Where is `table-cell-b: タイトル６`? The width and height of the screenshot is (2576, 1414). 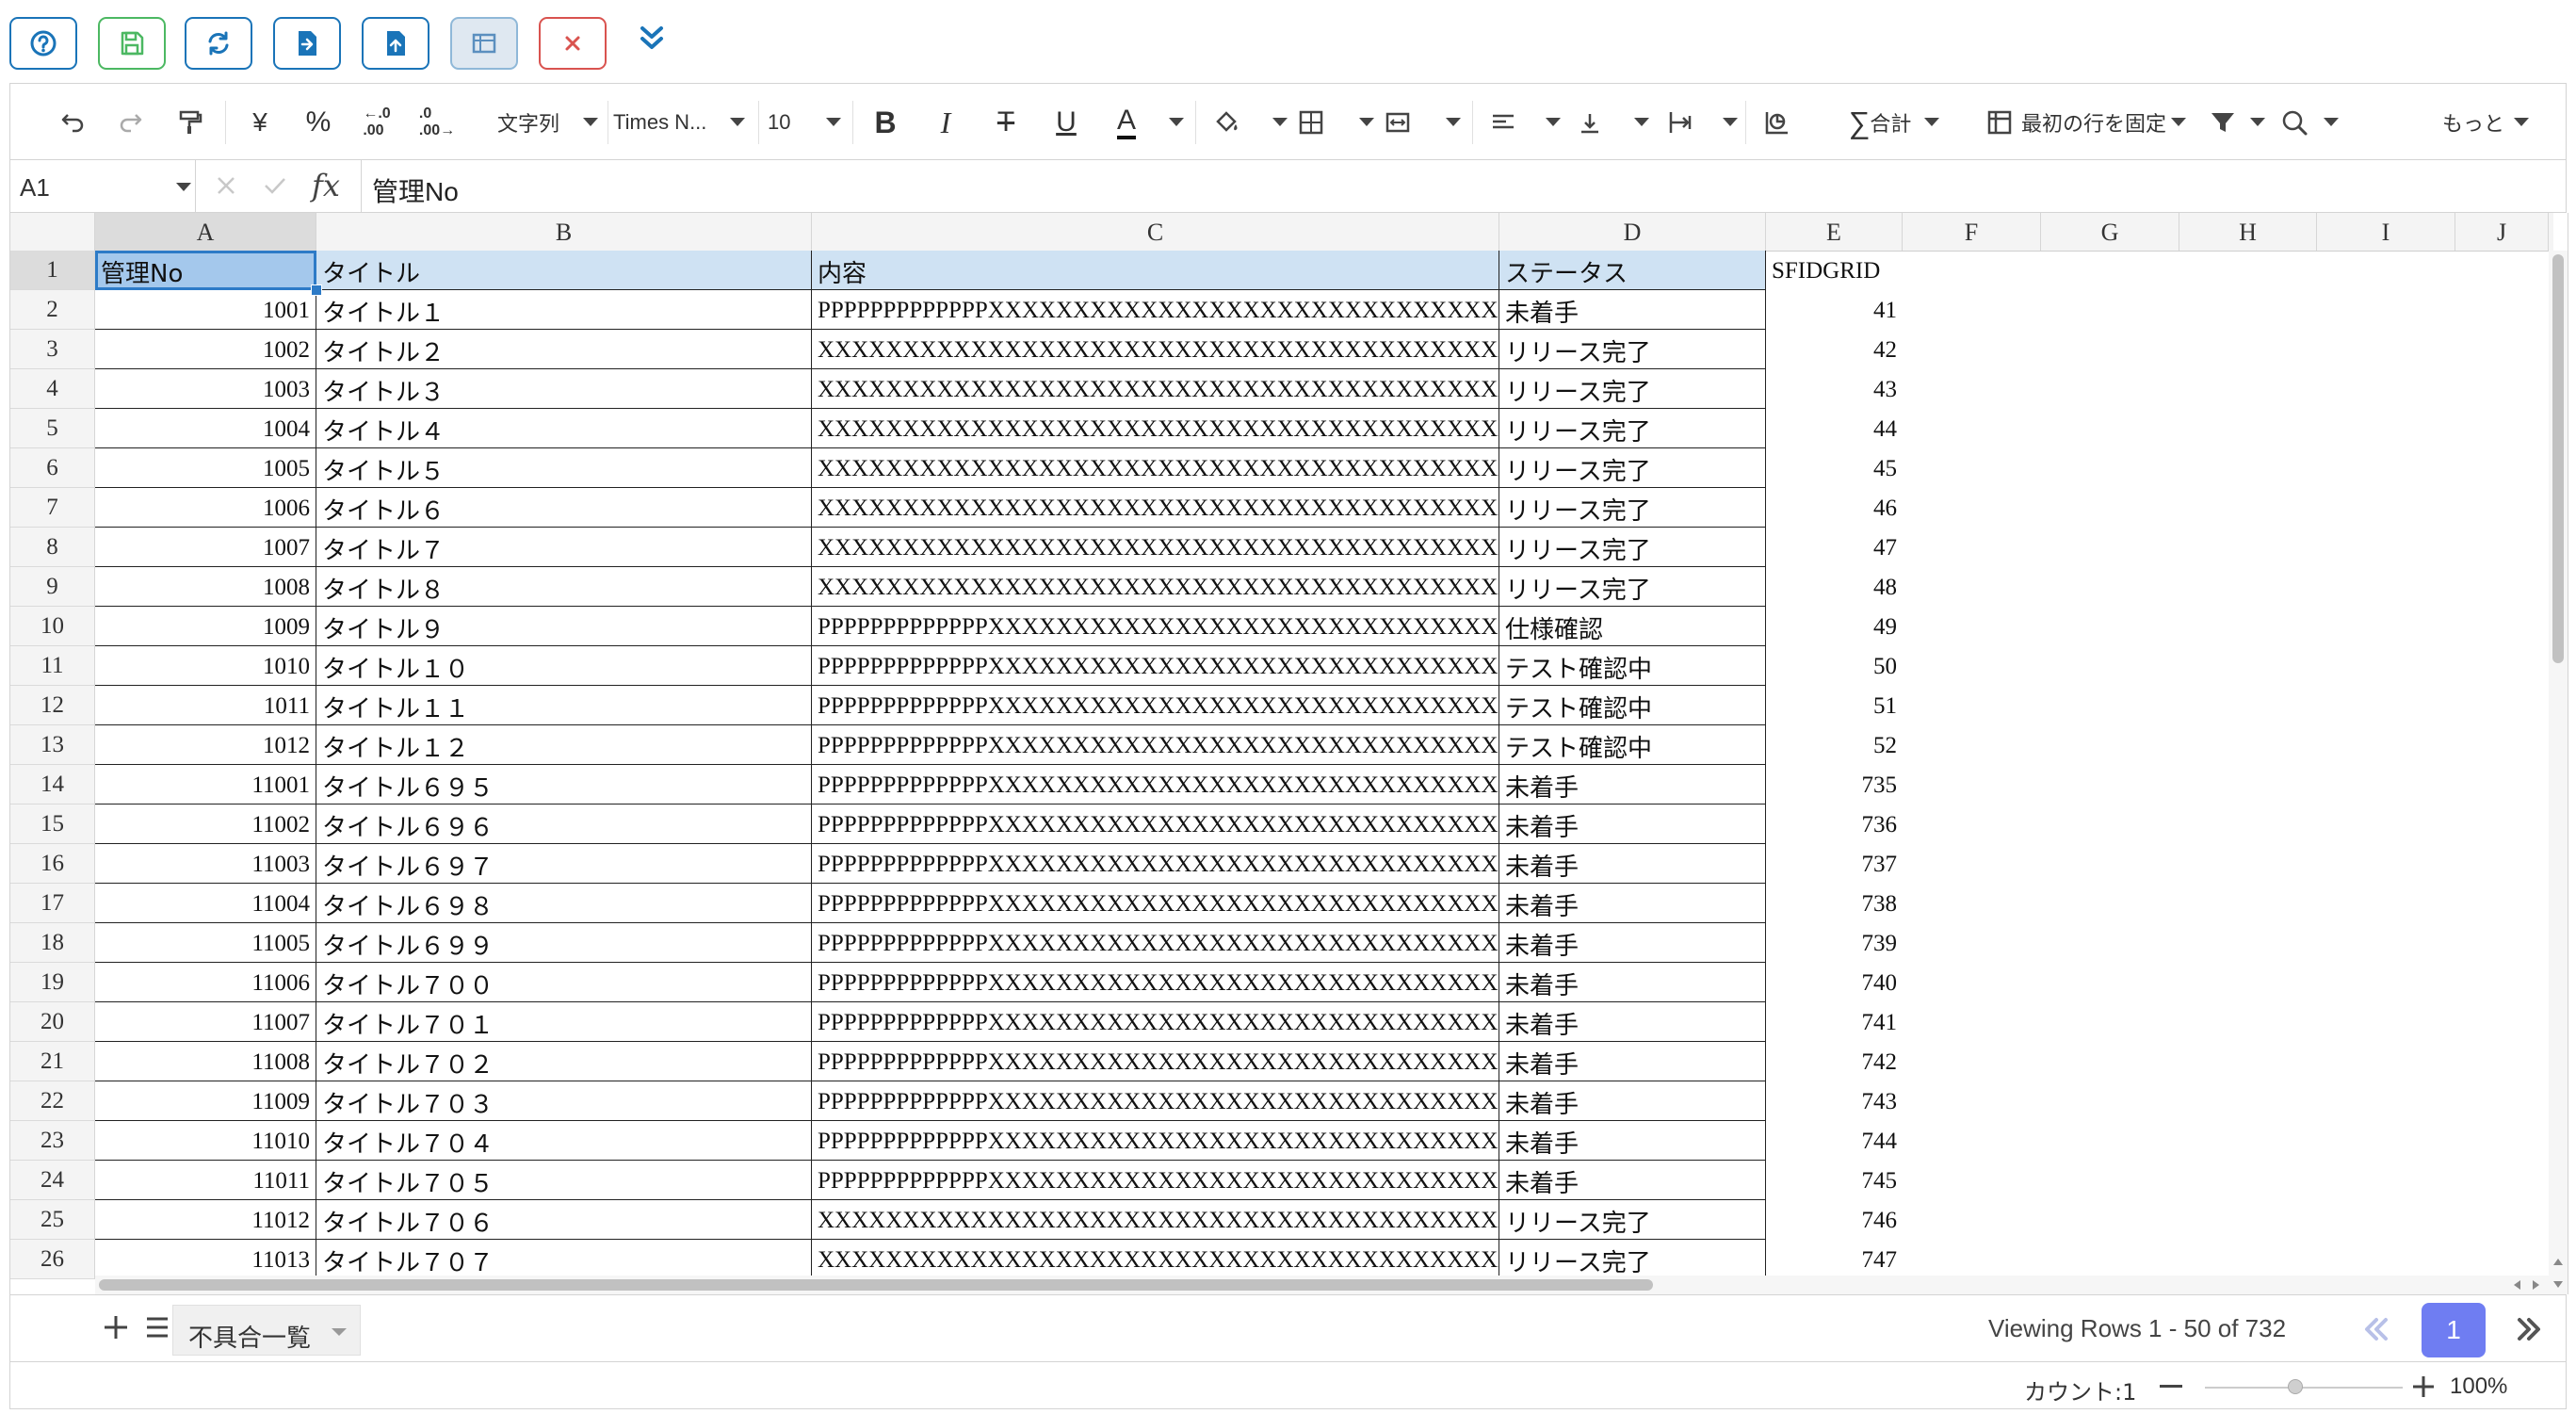
table-cell-b: タイトル６ is located at coordinates (564, 508).